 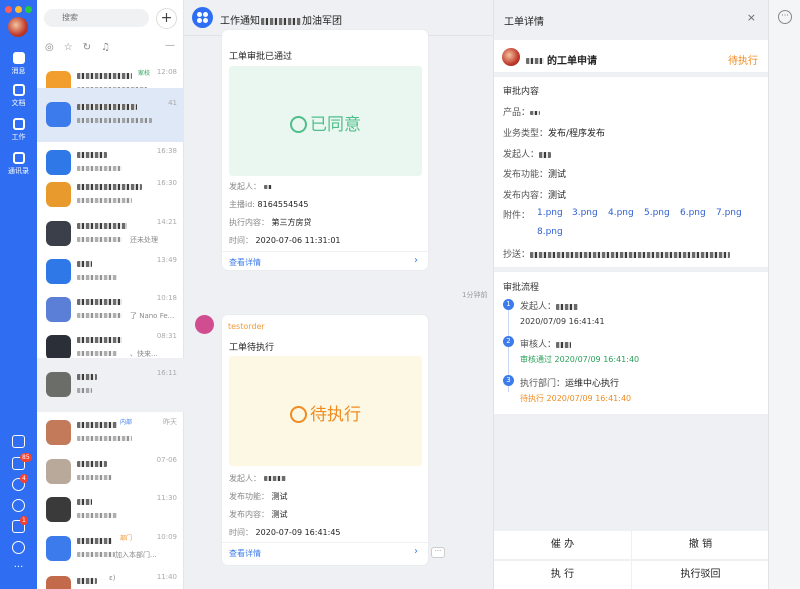 What do you see at coordinates (245, 186) in the screenshot?
I see `field-label: 发起人：` at bounding box center [245, 186].